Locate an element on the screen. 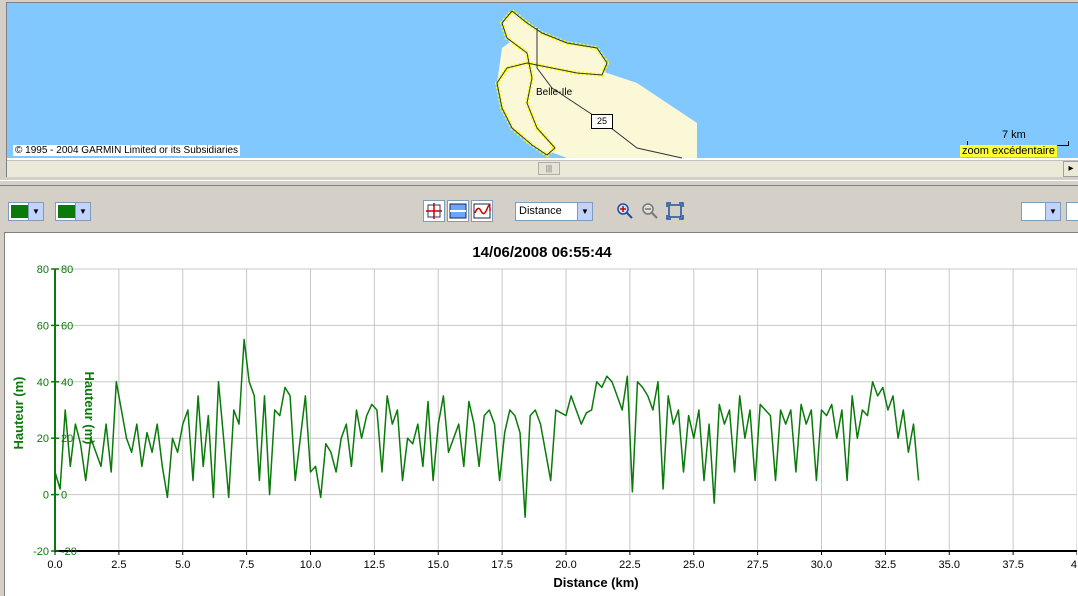  map-horizontal-scrollbar: ||| ▸ is located at coordinates (542, 168).